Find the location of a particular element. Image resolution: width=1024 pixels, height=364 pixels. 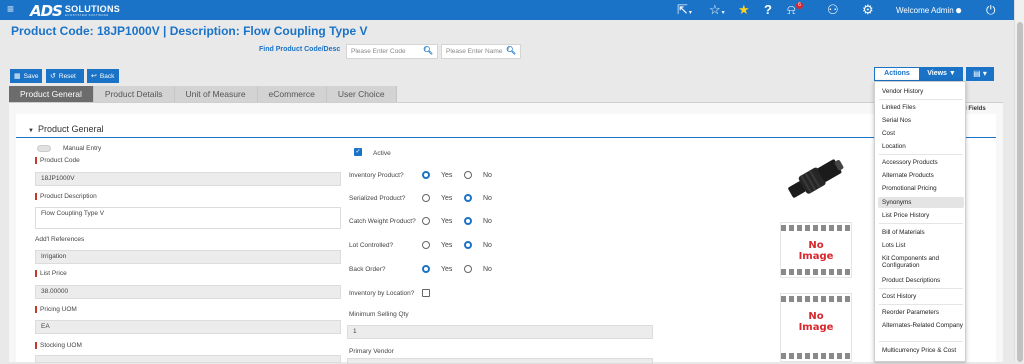

menu-item-cost-history: Cost History is located at coordinates (899, 296).